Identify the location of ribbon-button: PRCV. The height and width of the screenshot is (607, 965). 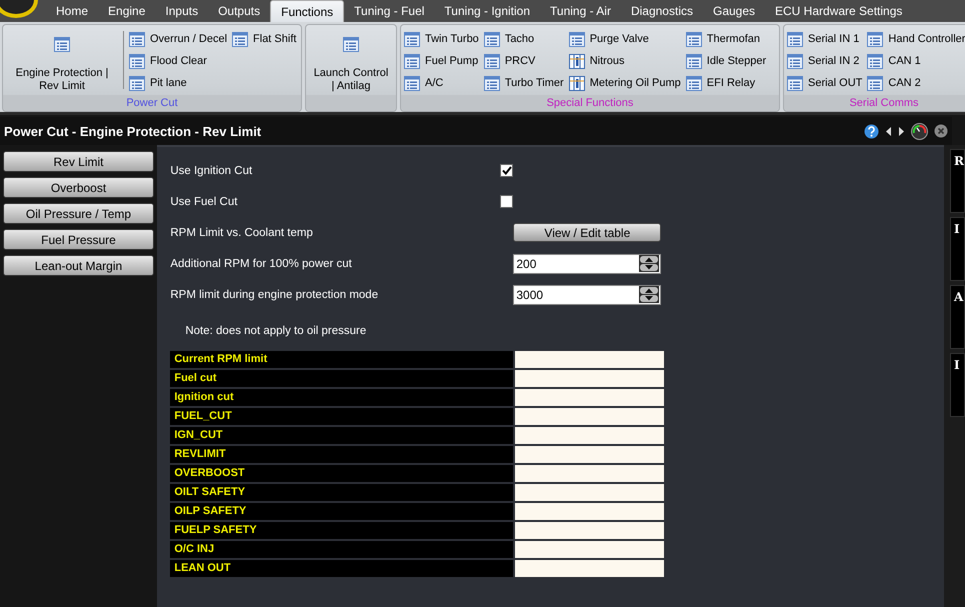
(524, 61).